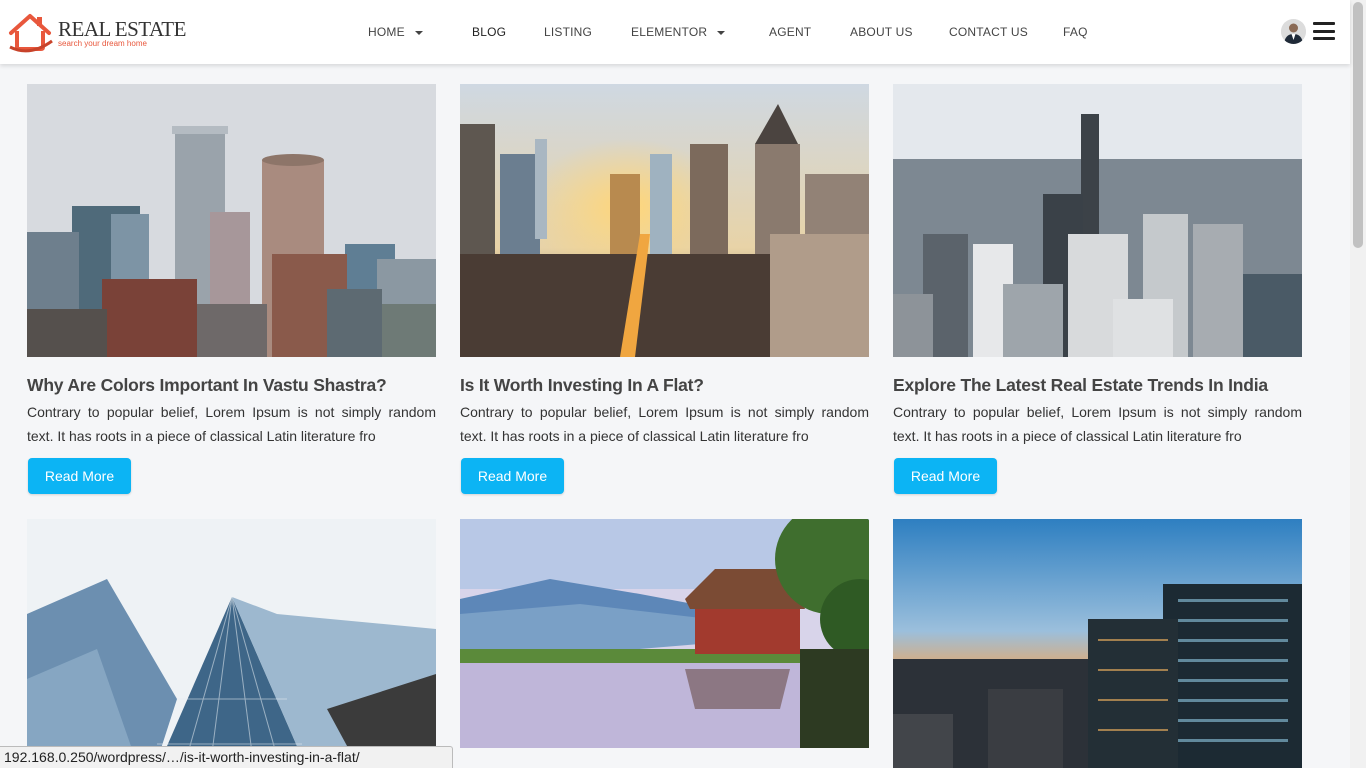  I want to click on nav-item-faq: FAQ, so click(1075, 32).